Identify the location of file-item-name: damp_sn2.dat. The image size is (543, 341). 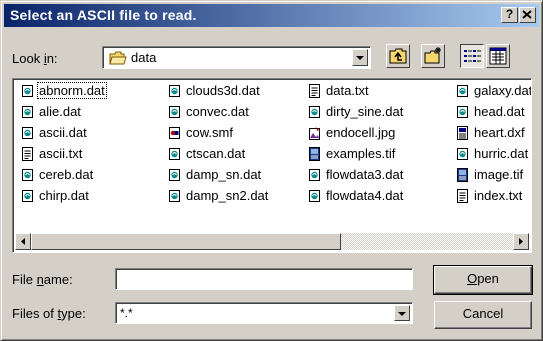
(227, 195).